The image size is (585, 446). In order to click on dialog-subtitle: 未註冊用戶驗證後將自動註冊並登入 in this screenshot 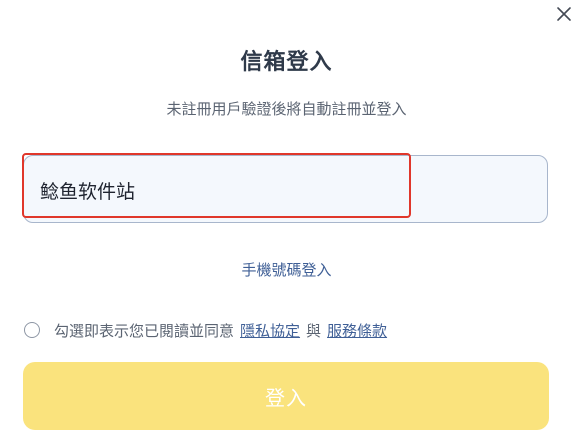, I will do `click(286, 109)`.